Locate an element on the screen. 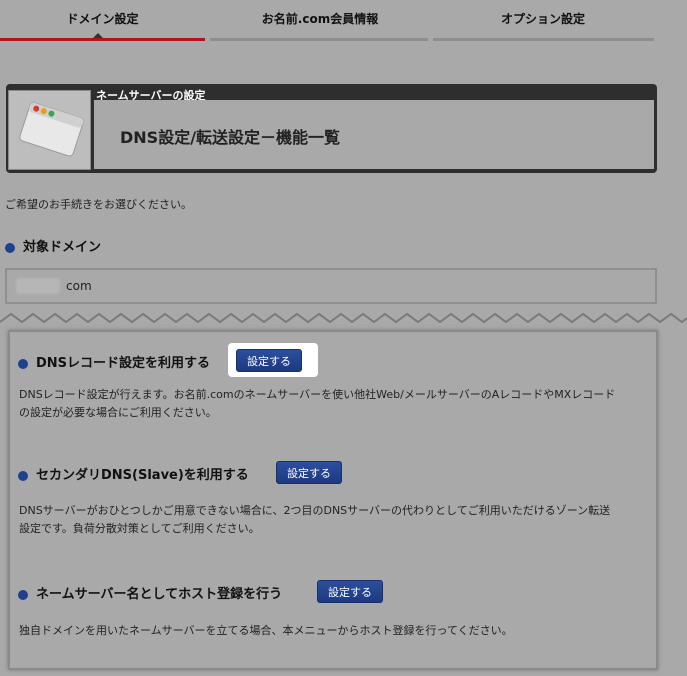 Image resolution: width=687 pixels, height=676 pixels. option-host-registration-title: ネームサーバー名としてホスト登録を行う is located at coordinates (150, 592).